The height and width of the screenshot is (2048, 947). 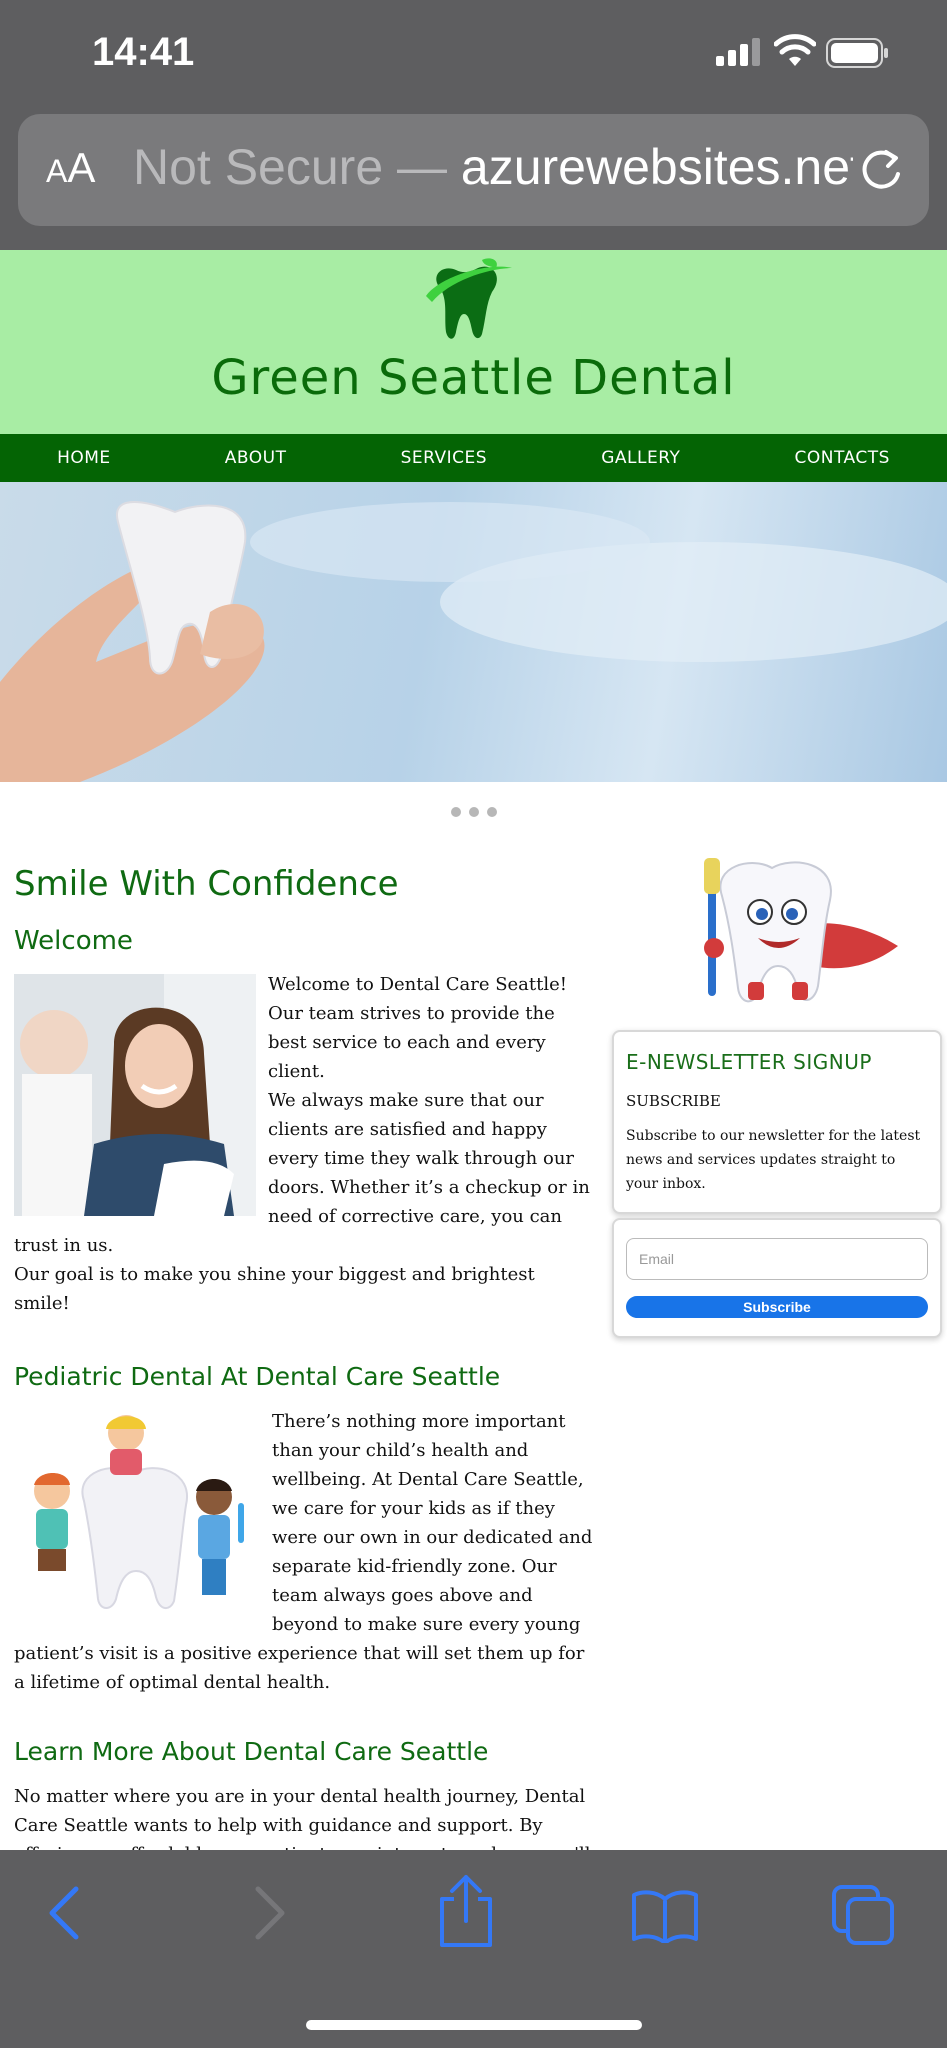 I want to click on page-headline: Smile With Confidence, so click(x=206, y=884).